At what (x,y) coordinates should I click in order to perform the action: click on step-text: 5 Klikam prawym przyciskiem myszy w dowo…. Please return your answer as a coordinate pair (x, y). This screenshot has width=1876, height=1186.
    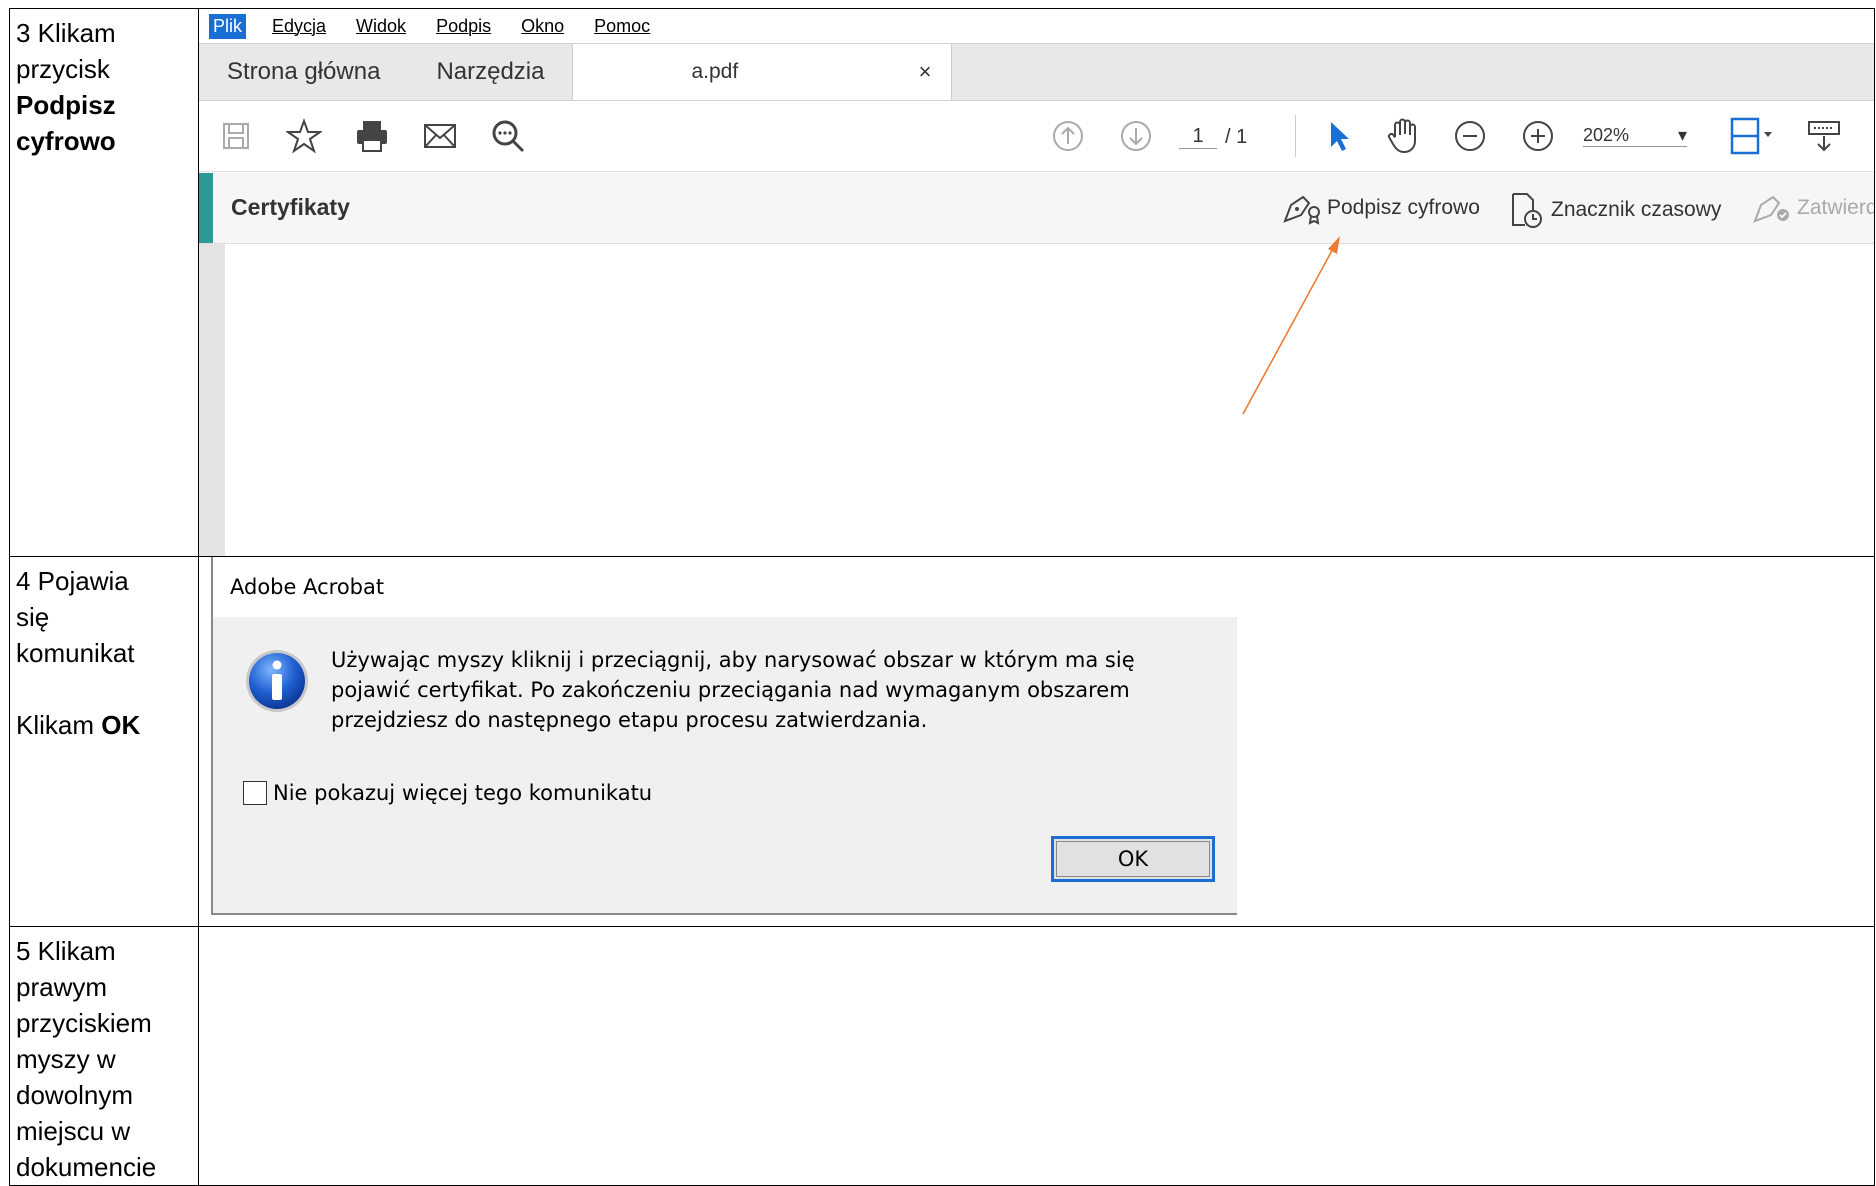
    Looking at the image, I should click on (86, 1059).